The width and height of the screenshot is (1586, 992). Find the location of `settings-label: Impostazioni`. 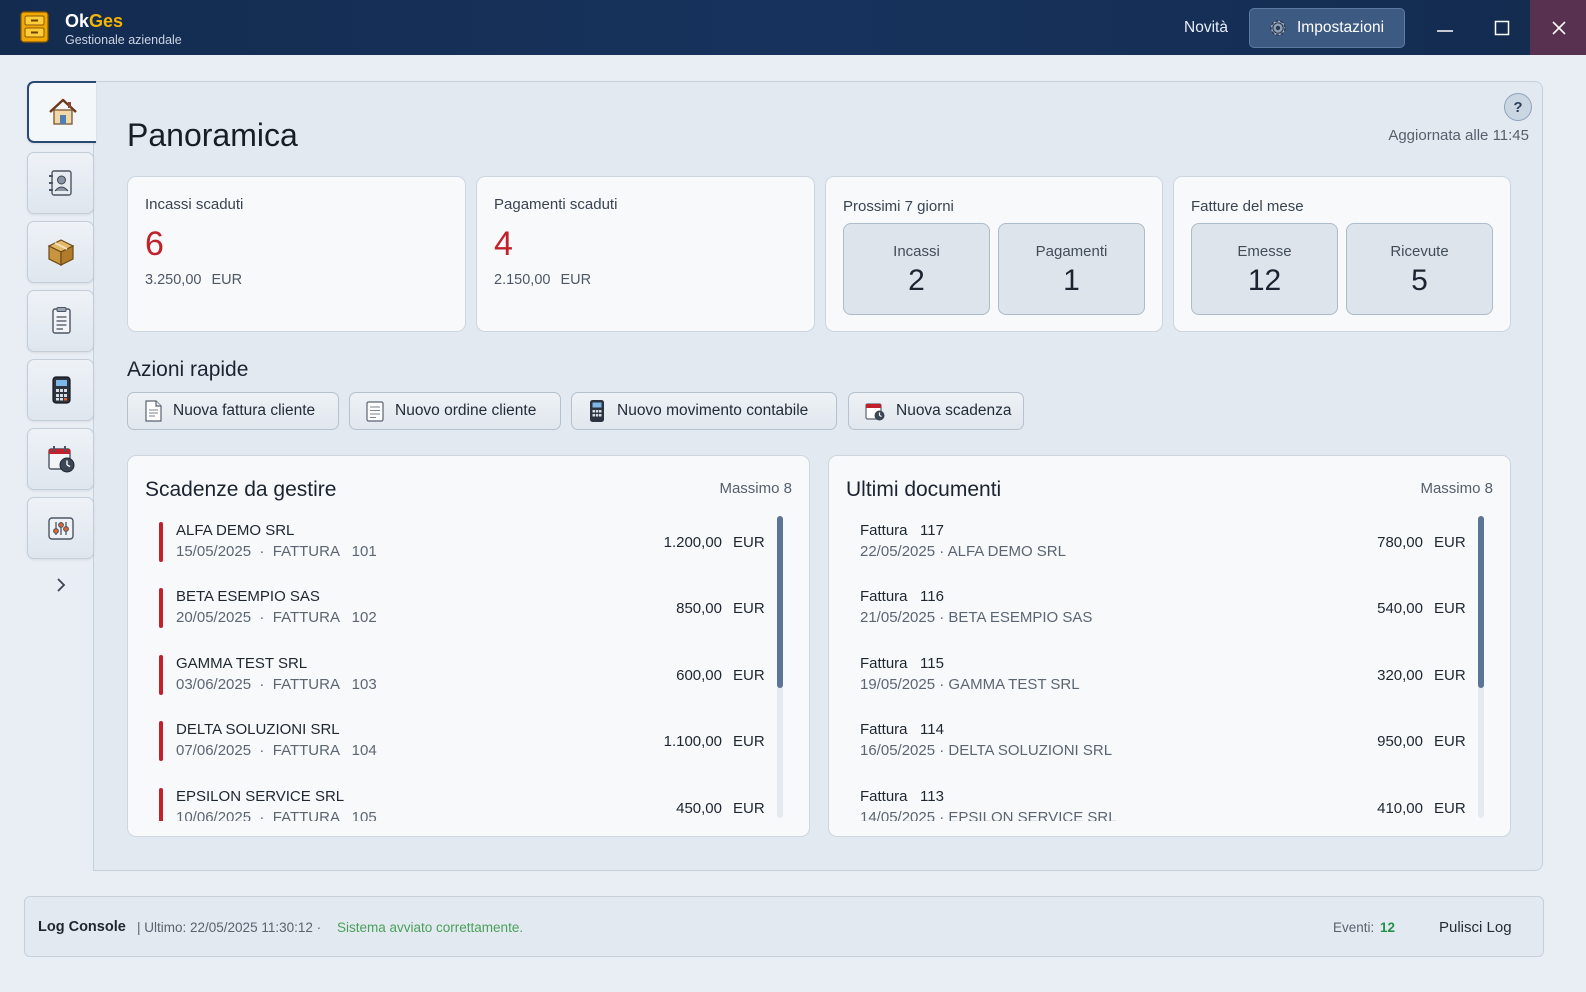

settings-label: Impostazioni is located at coordinates (1341, 27).